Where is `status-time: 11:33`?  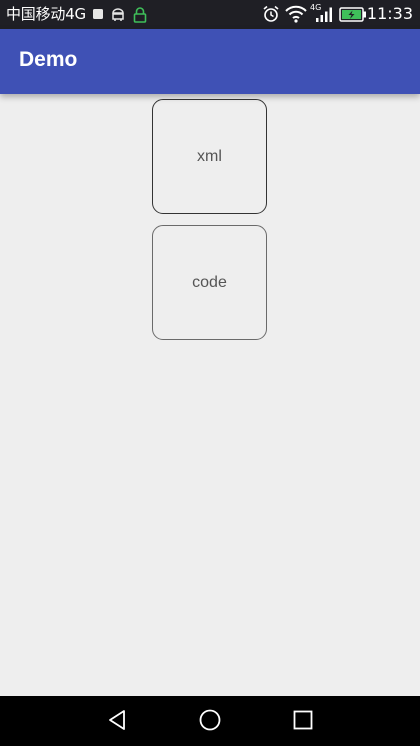 status-time: 11:33 is located at coordinates (389, 13).